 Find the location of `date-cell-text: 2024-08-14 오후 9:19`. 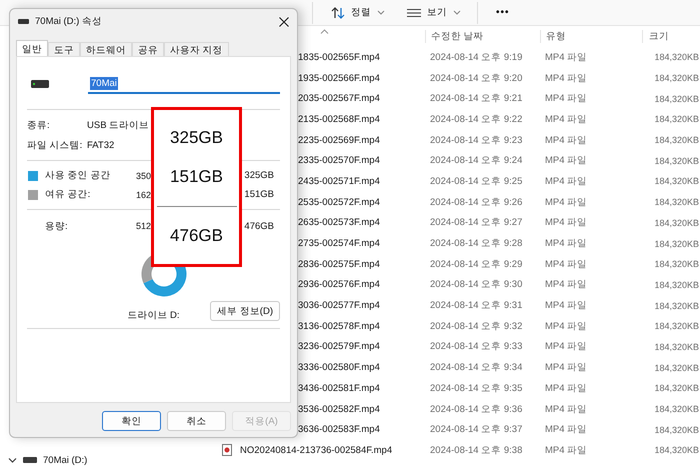

date-cell-text: 2024-08-14 오후 9:19 is located at coordinates (476, 57).